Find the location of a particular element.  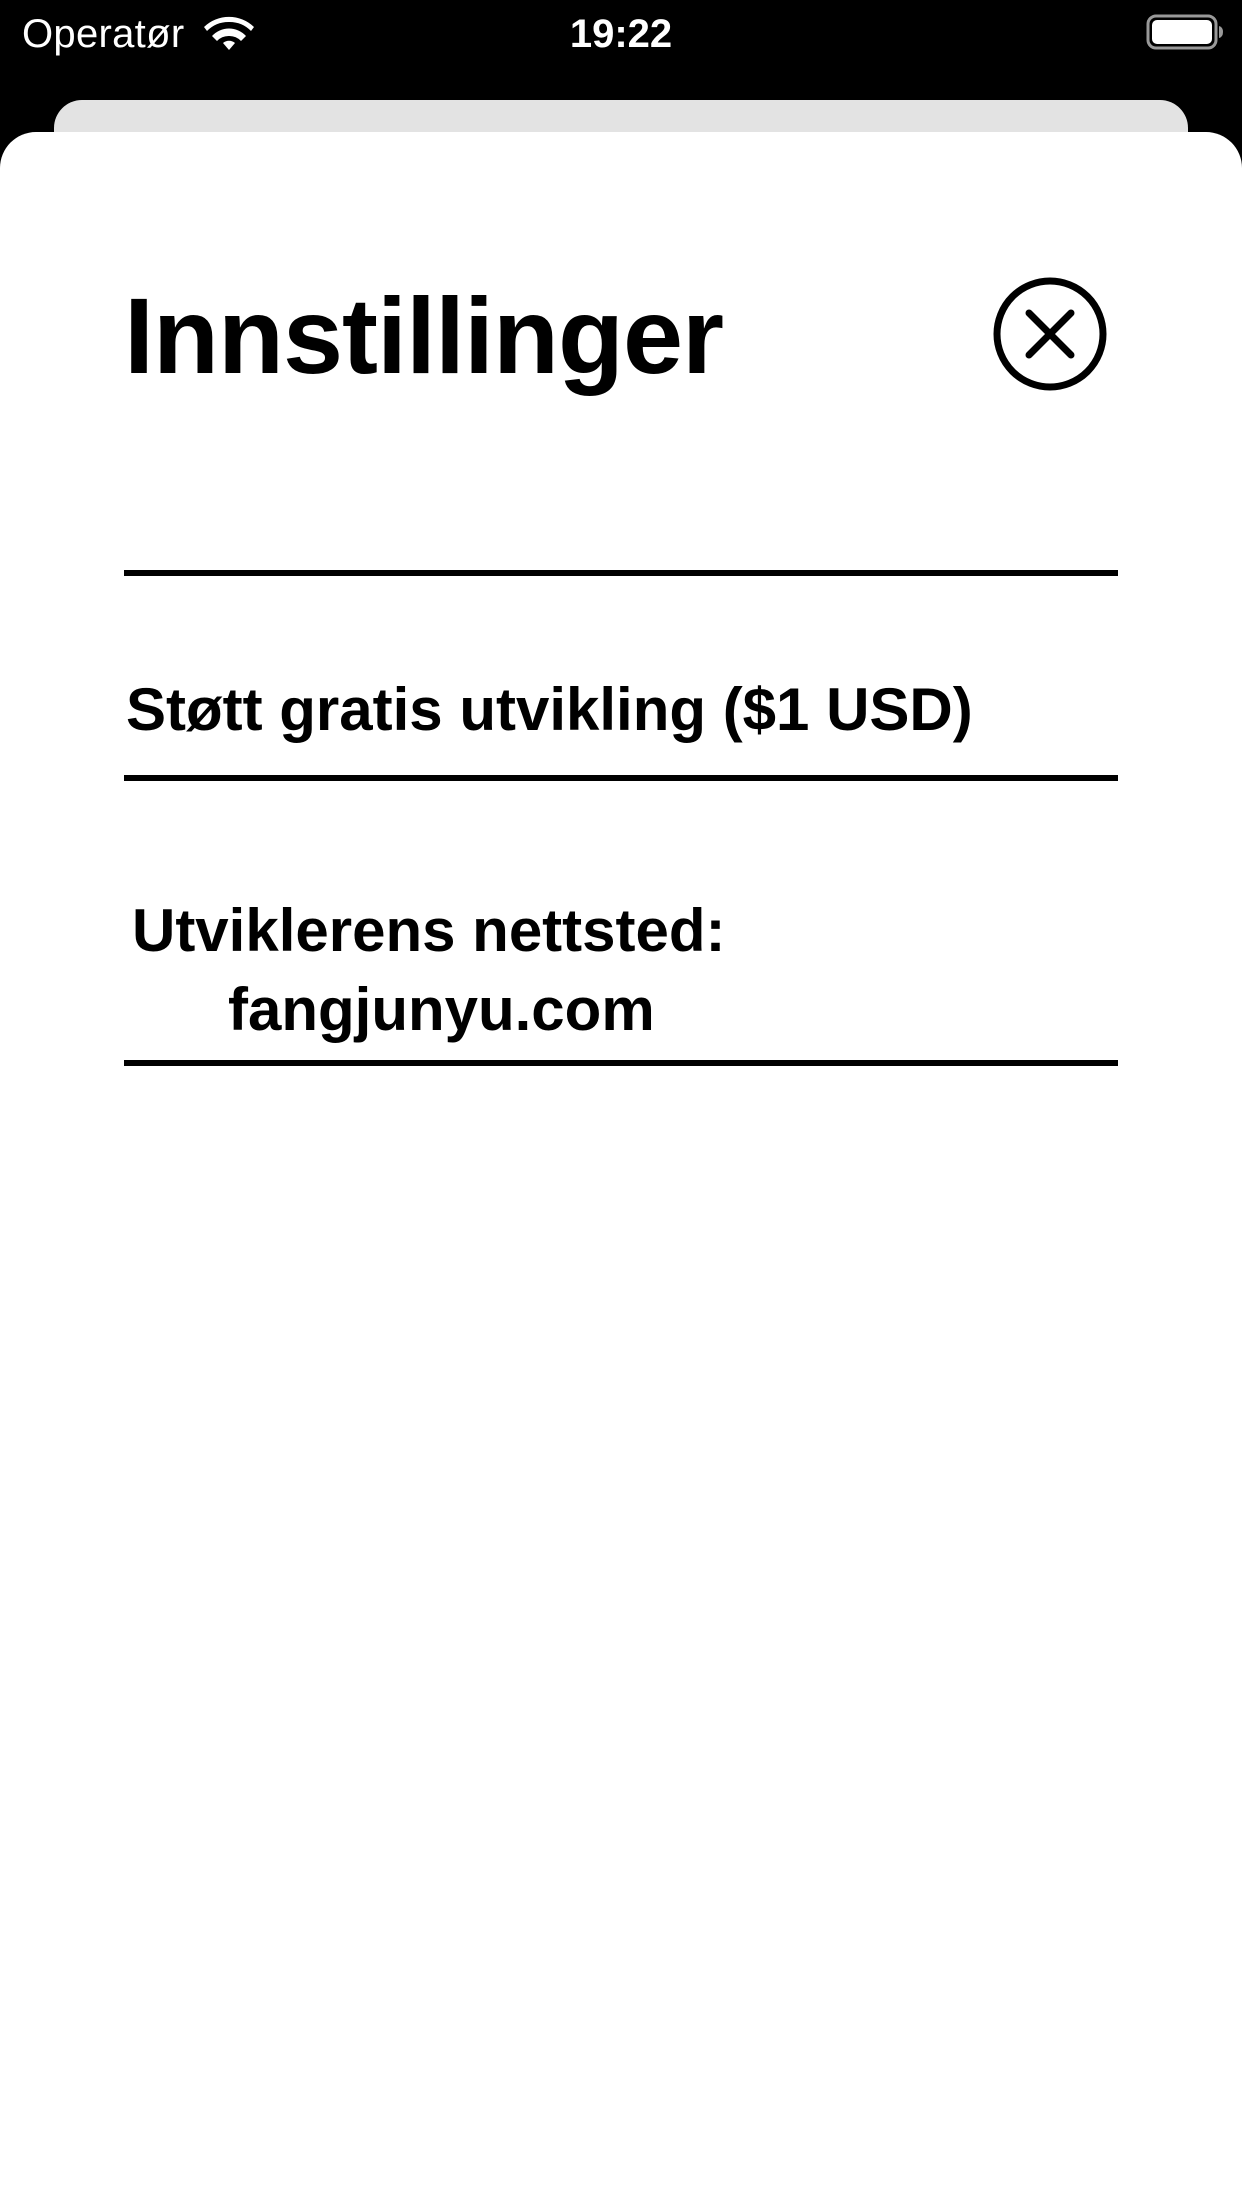

page-title: Innstillinger is located at coordinates (424, 335).